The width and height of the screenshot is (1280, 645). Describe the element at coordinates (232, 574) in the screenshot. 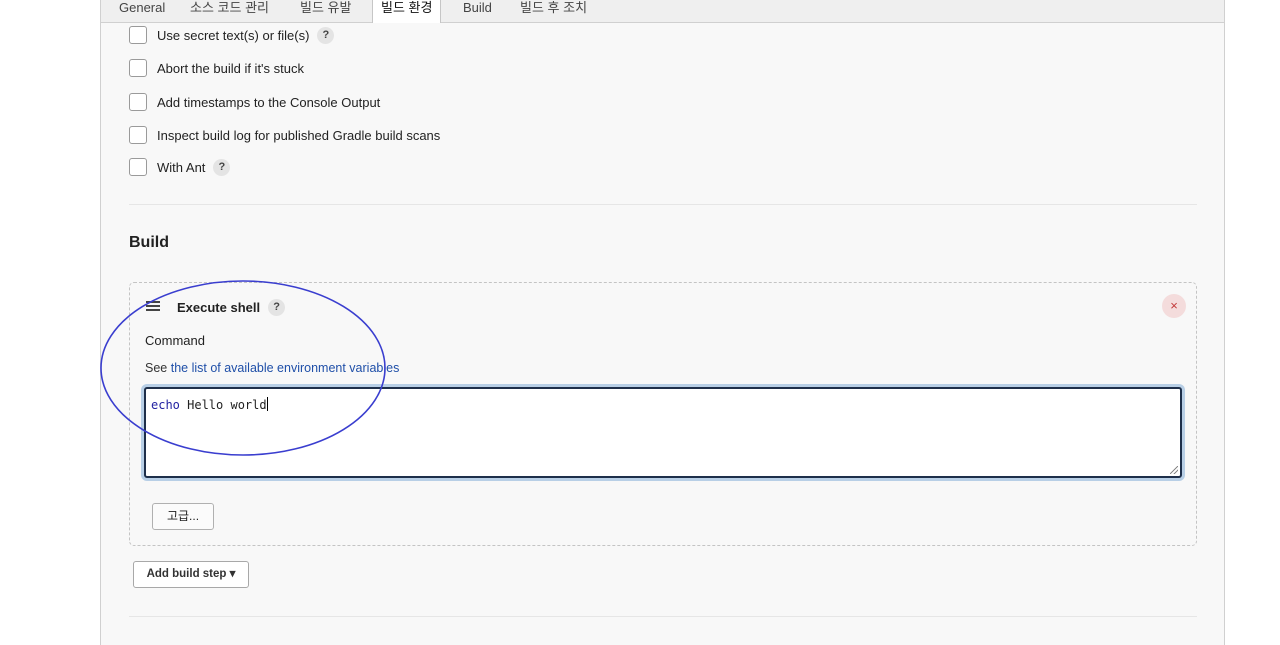

I see `dropdown-caret-icon: ▾` at that location.